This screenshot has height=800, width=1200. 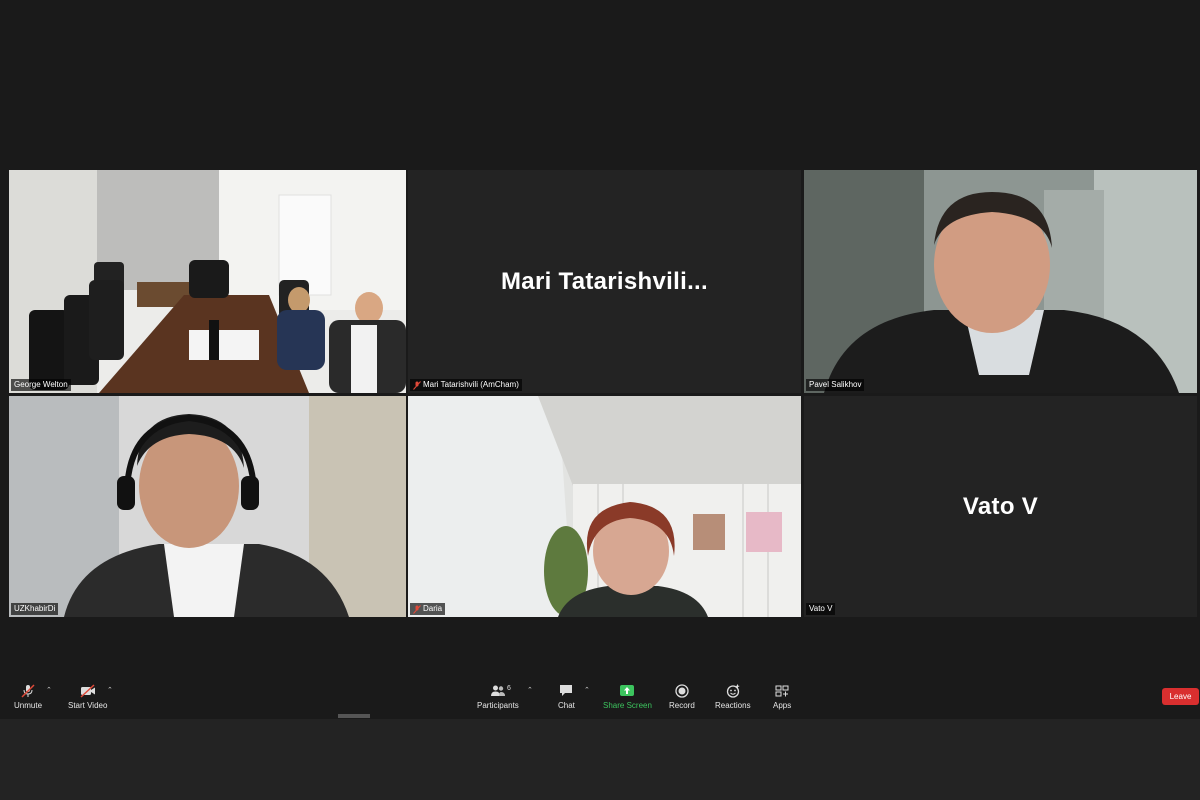 I want to click on apps-button: Apps, so click(x=782, y=697).